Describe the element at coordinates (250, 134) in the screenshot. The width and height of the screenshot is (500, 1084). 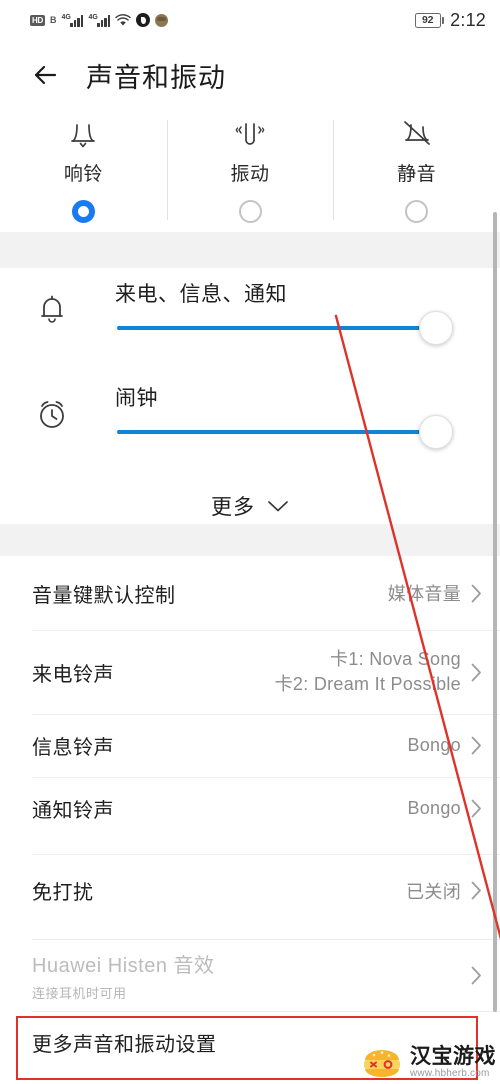
I see `vibrate-icon` at that location.